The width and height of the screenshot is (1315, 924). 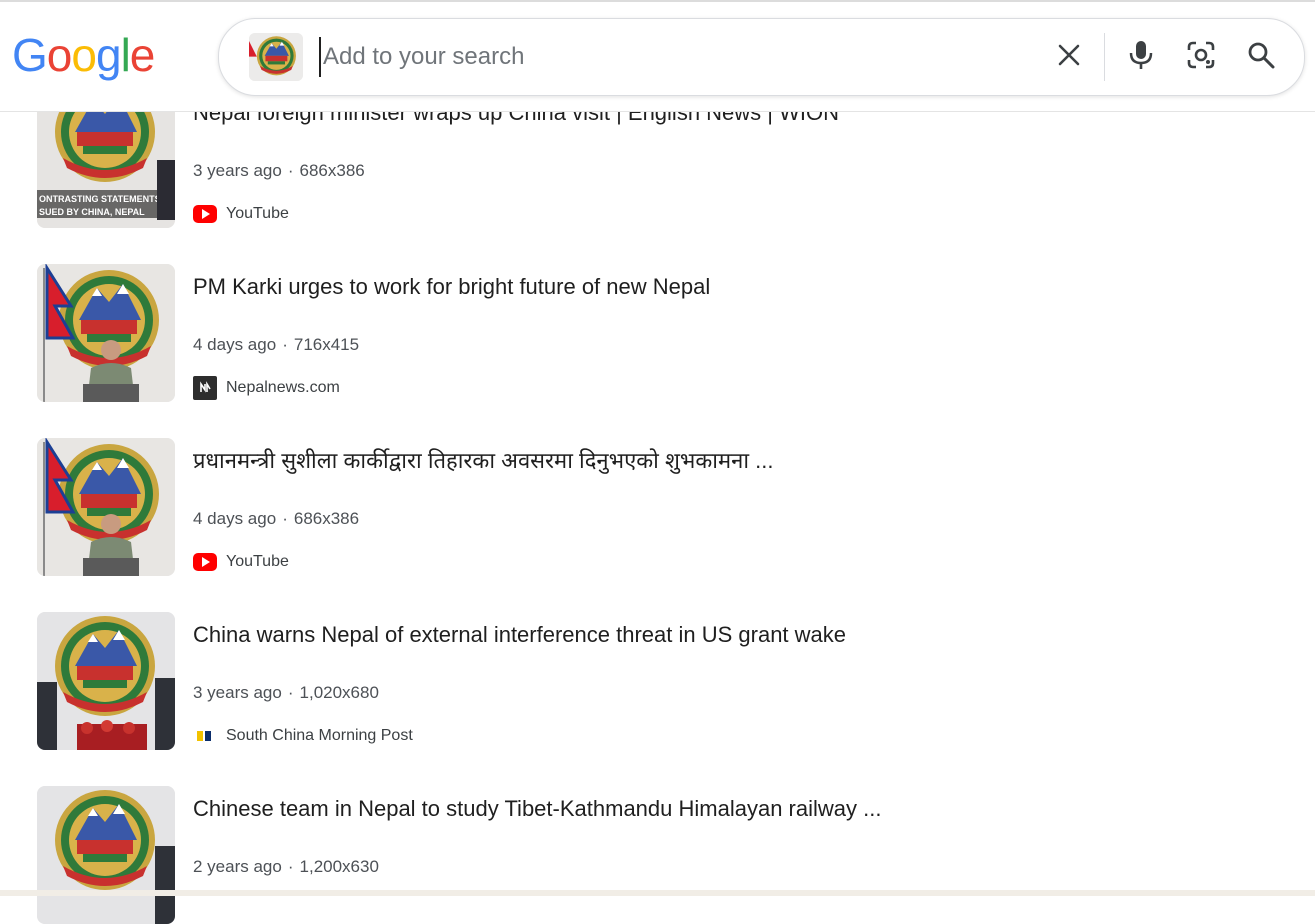 What do you see at coordinates (319, 735) in the screenshot?
I see `source-label: South China Morning Post` at bounding box center [319, 735].